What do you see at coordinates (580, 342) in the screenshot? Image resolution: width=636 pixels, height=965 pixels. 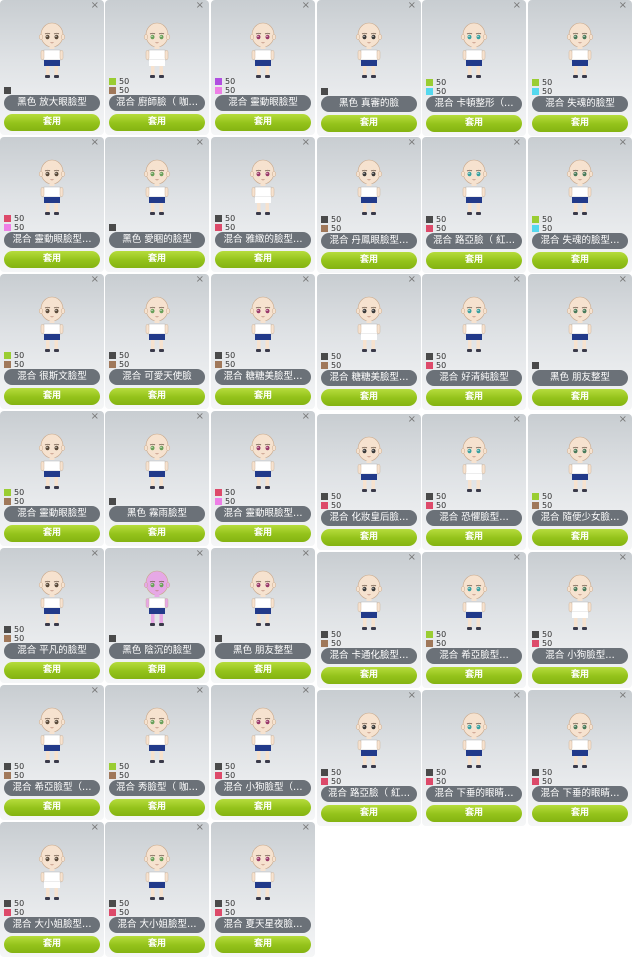 I see `face-coupon-card: × 黑色 朋友整型 套用` at bounding box center [580, 342].